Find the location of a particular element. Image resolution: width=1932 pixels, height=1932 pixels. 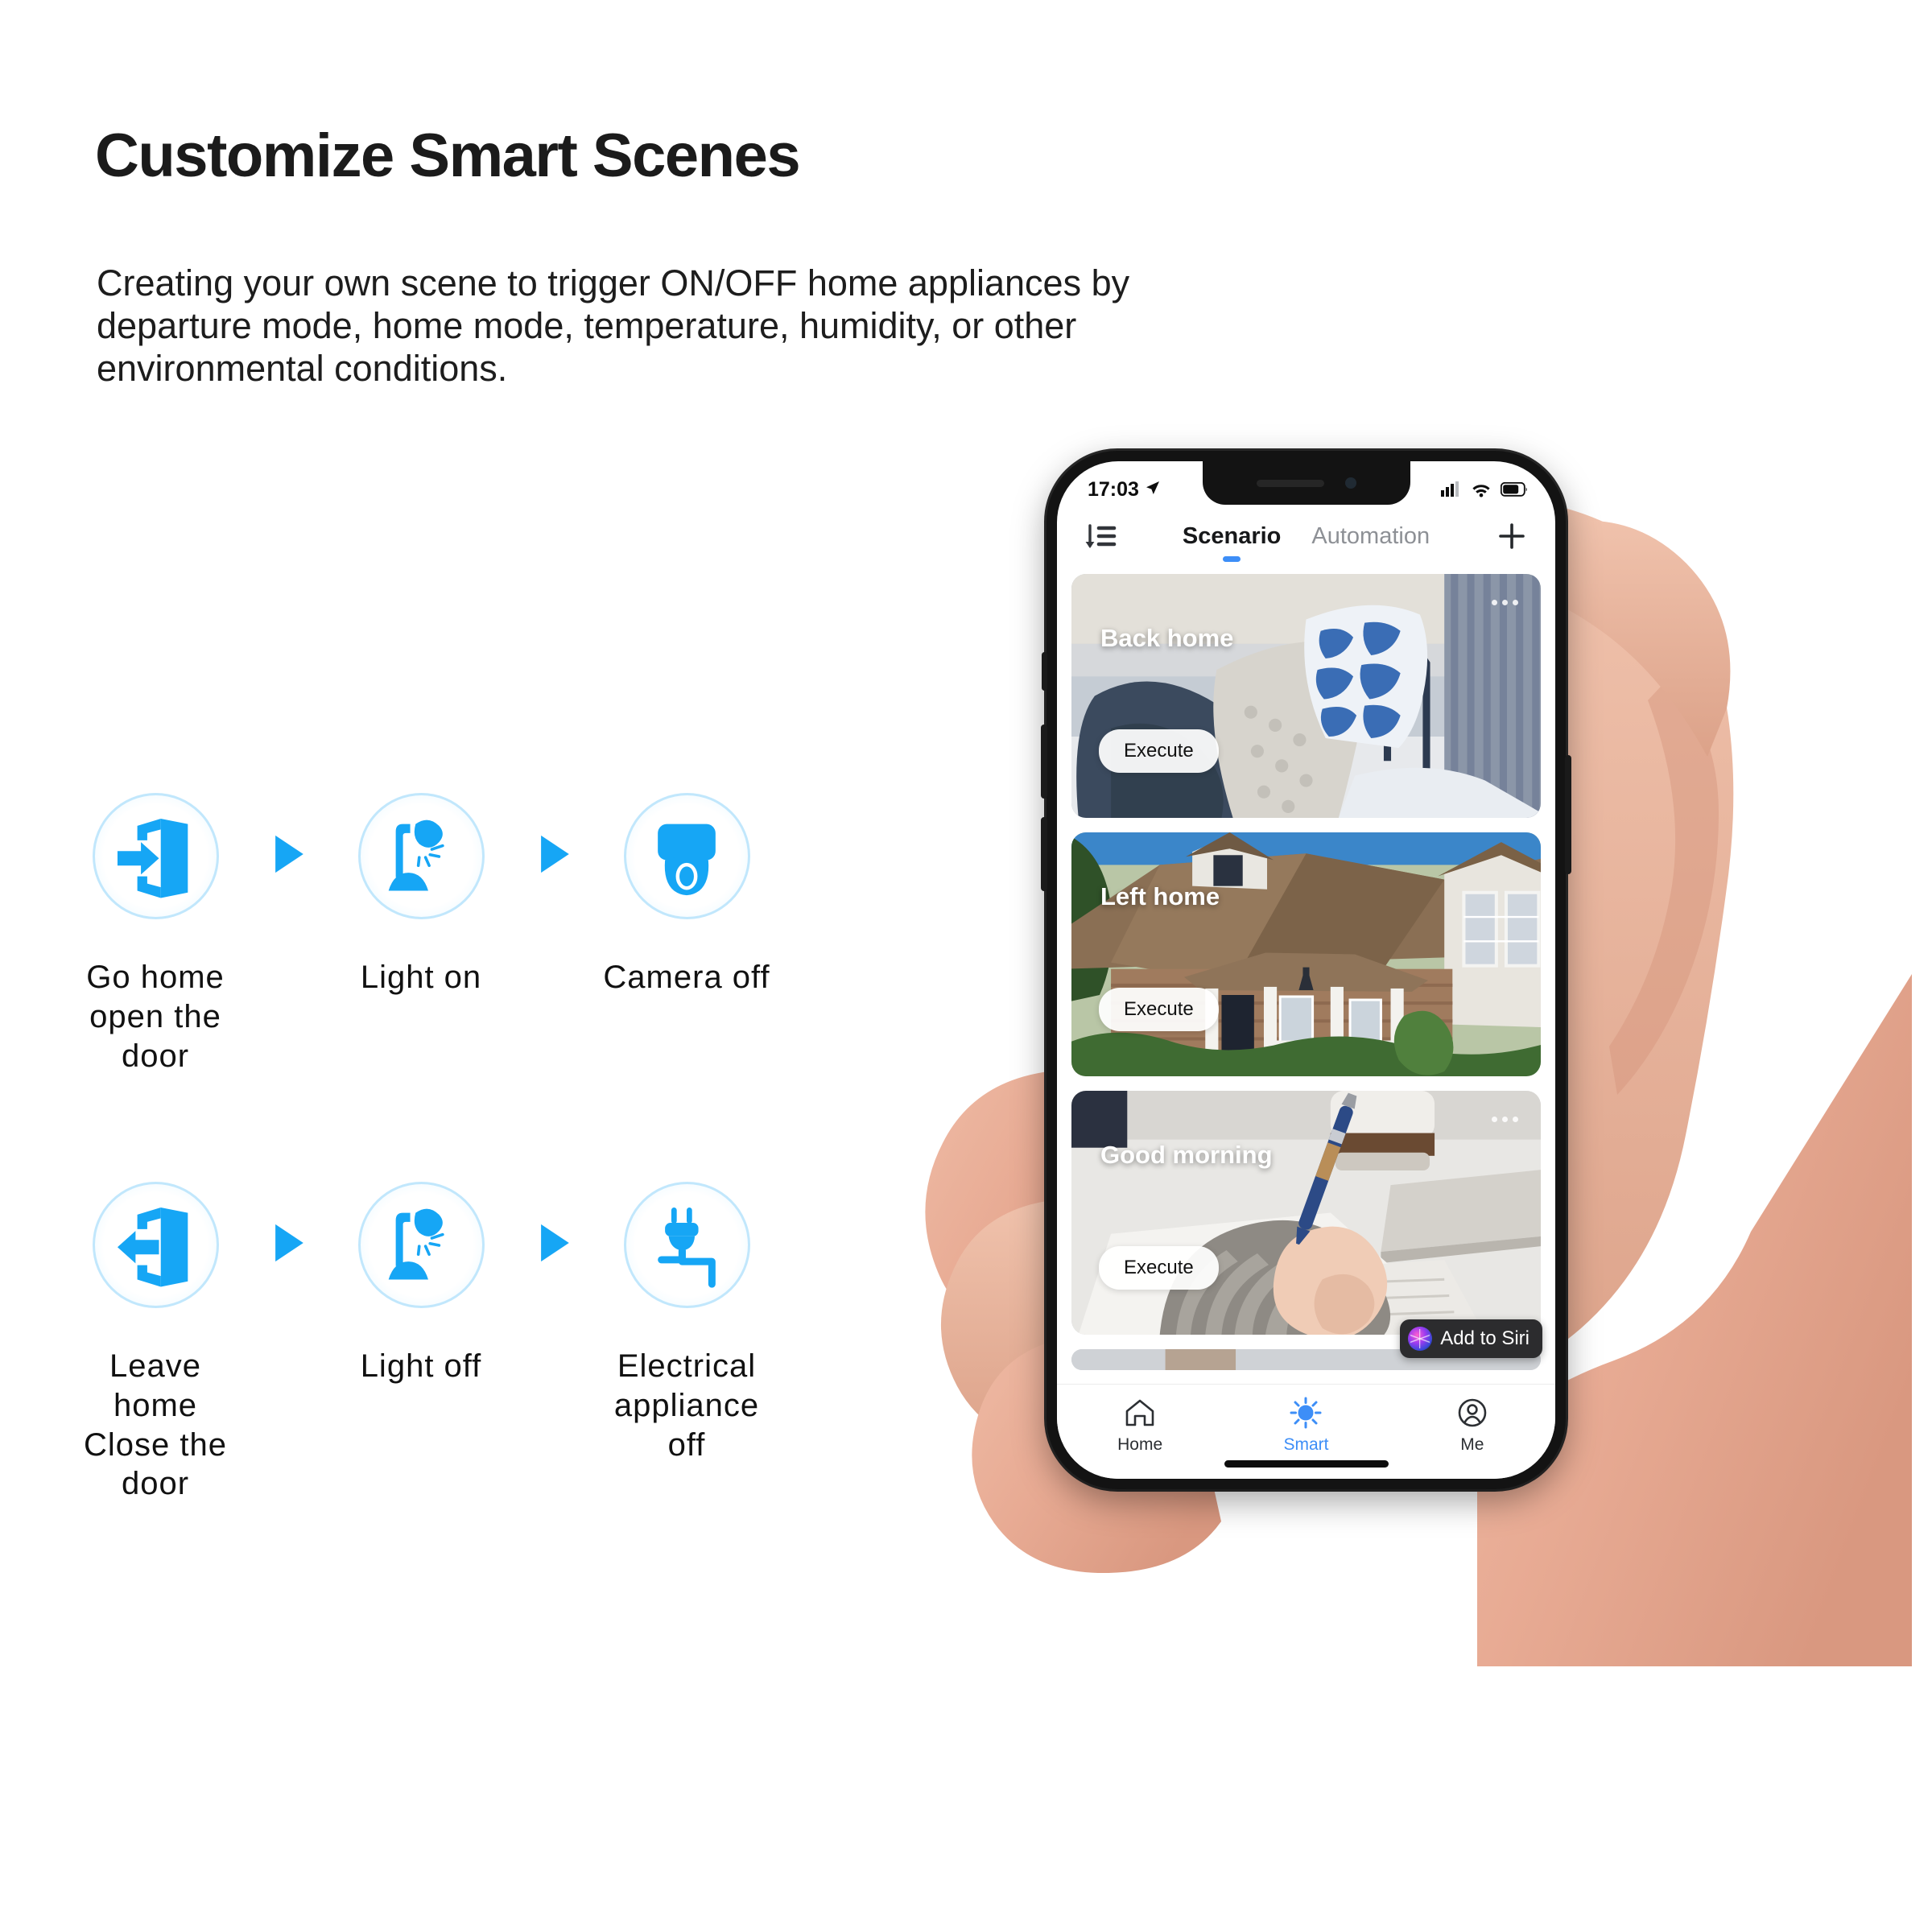

unplugged-plug-badge is located at coordinates (686, 1245).